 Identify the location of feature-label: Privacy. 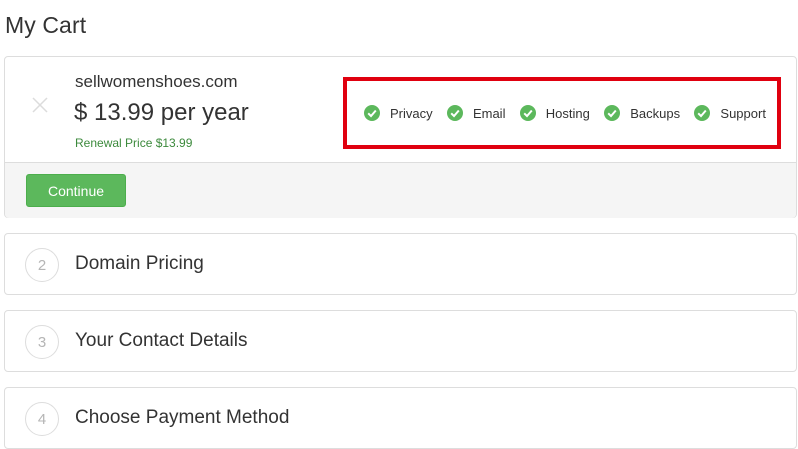
(411, 113).